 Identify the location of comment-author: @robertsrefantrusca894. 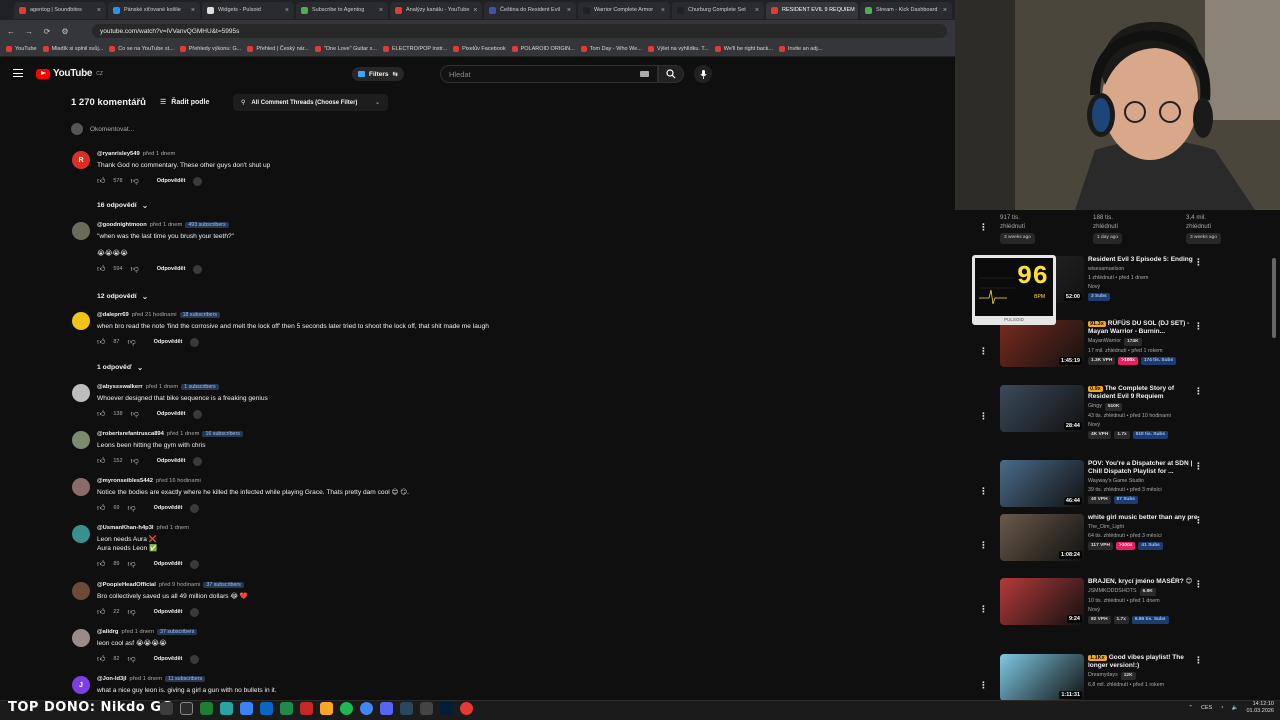
(130, 434).